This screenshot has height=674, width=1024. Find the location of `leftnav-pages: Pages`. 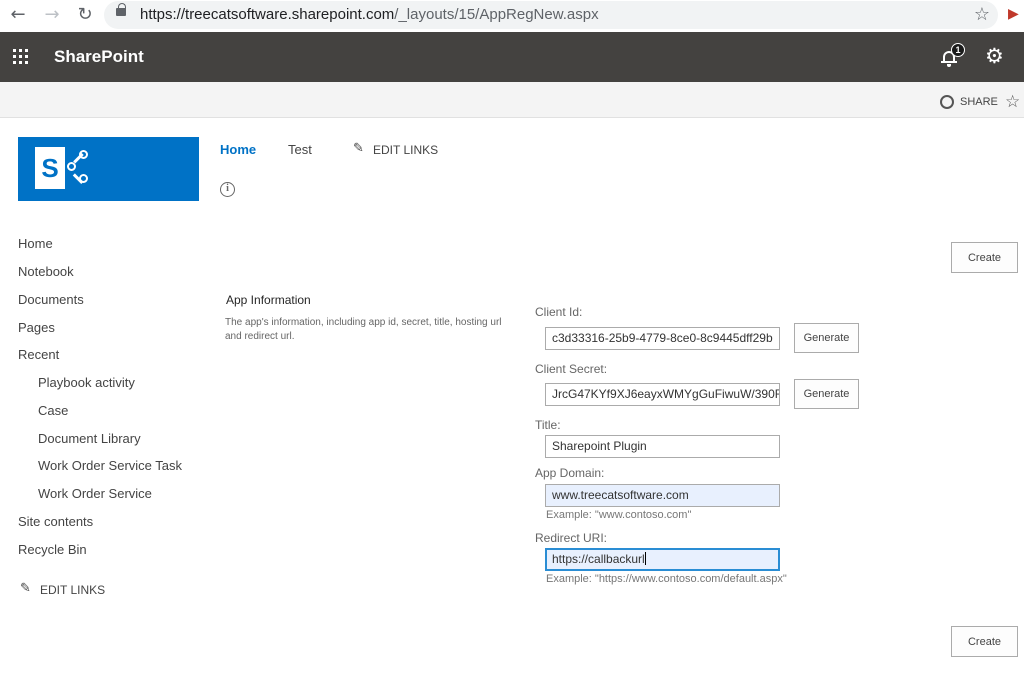

leftnav-pages: Pages is located at coordinates (36, 327).